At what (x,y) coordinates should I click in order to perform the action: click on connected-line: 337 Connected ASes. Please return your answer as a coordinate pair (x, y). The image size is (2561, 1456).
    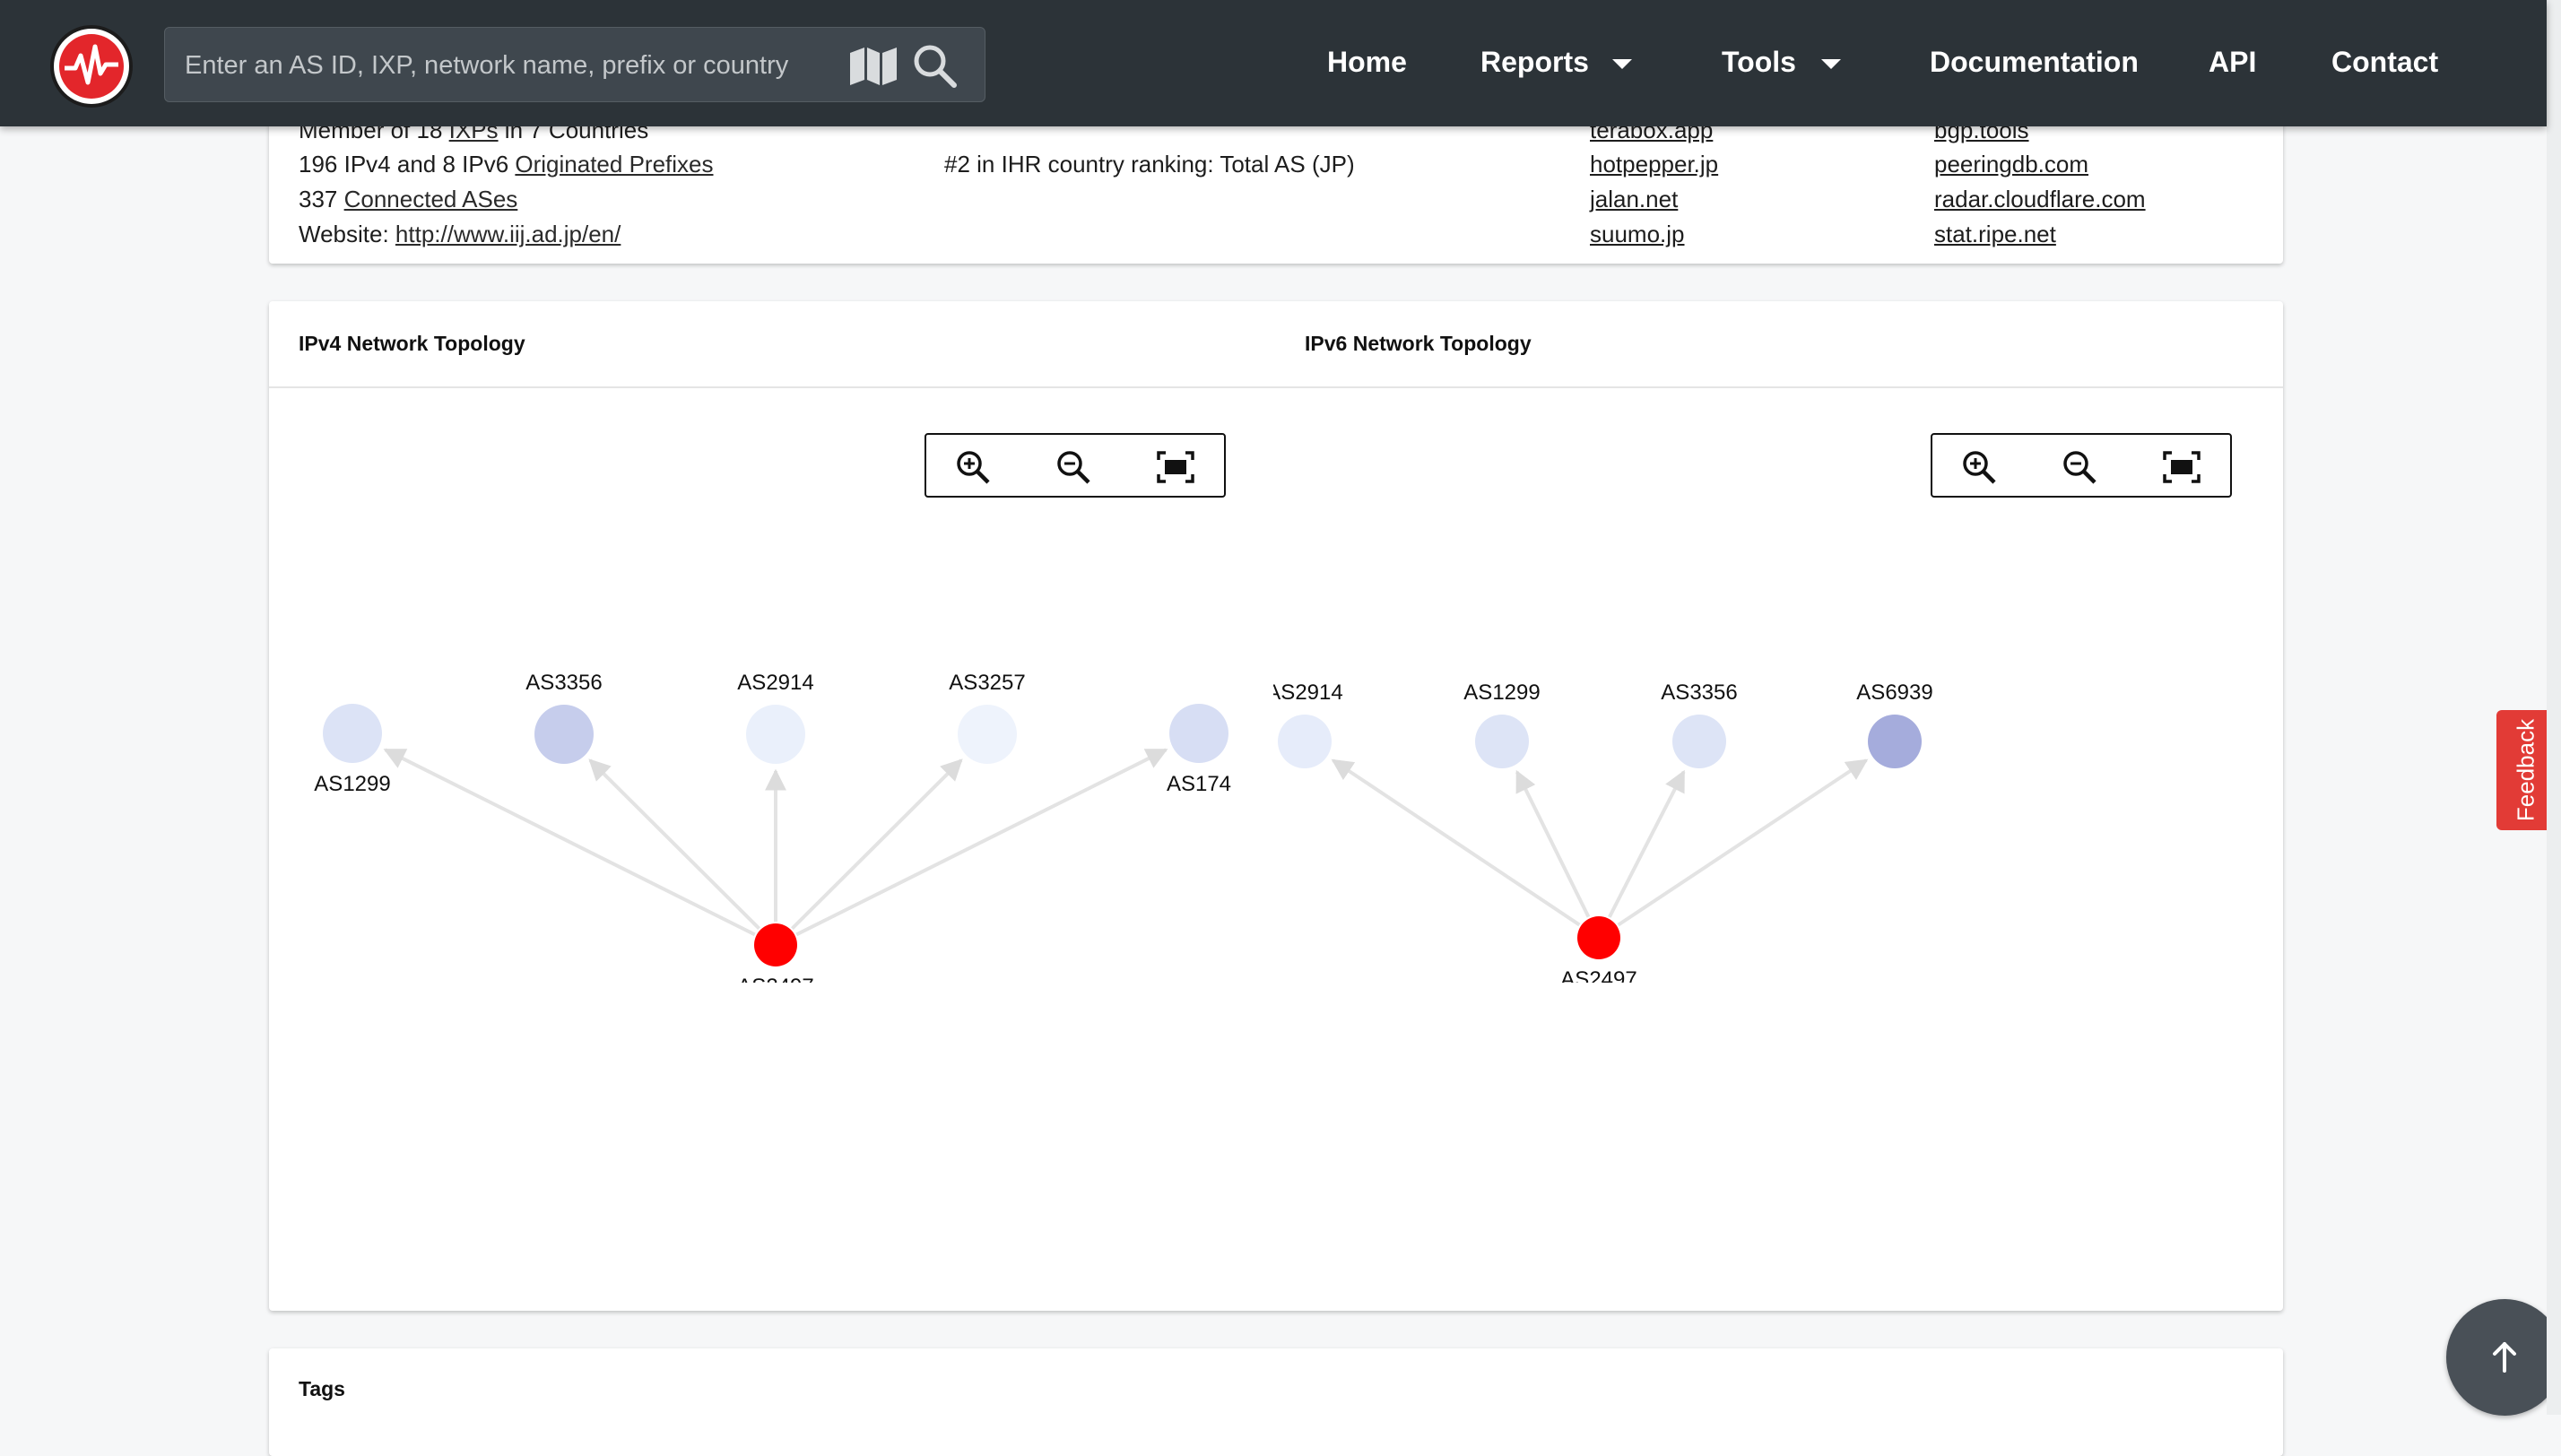
    Looking at the image, I should click on (408, 199).